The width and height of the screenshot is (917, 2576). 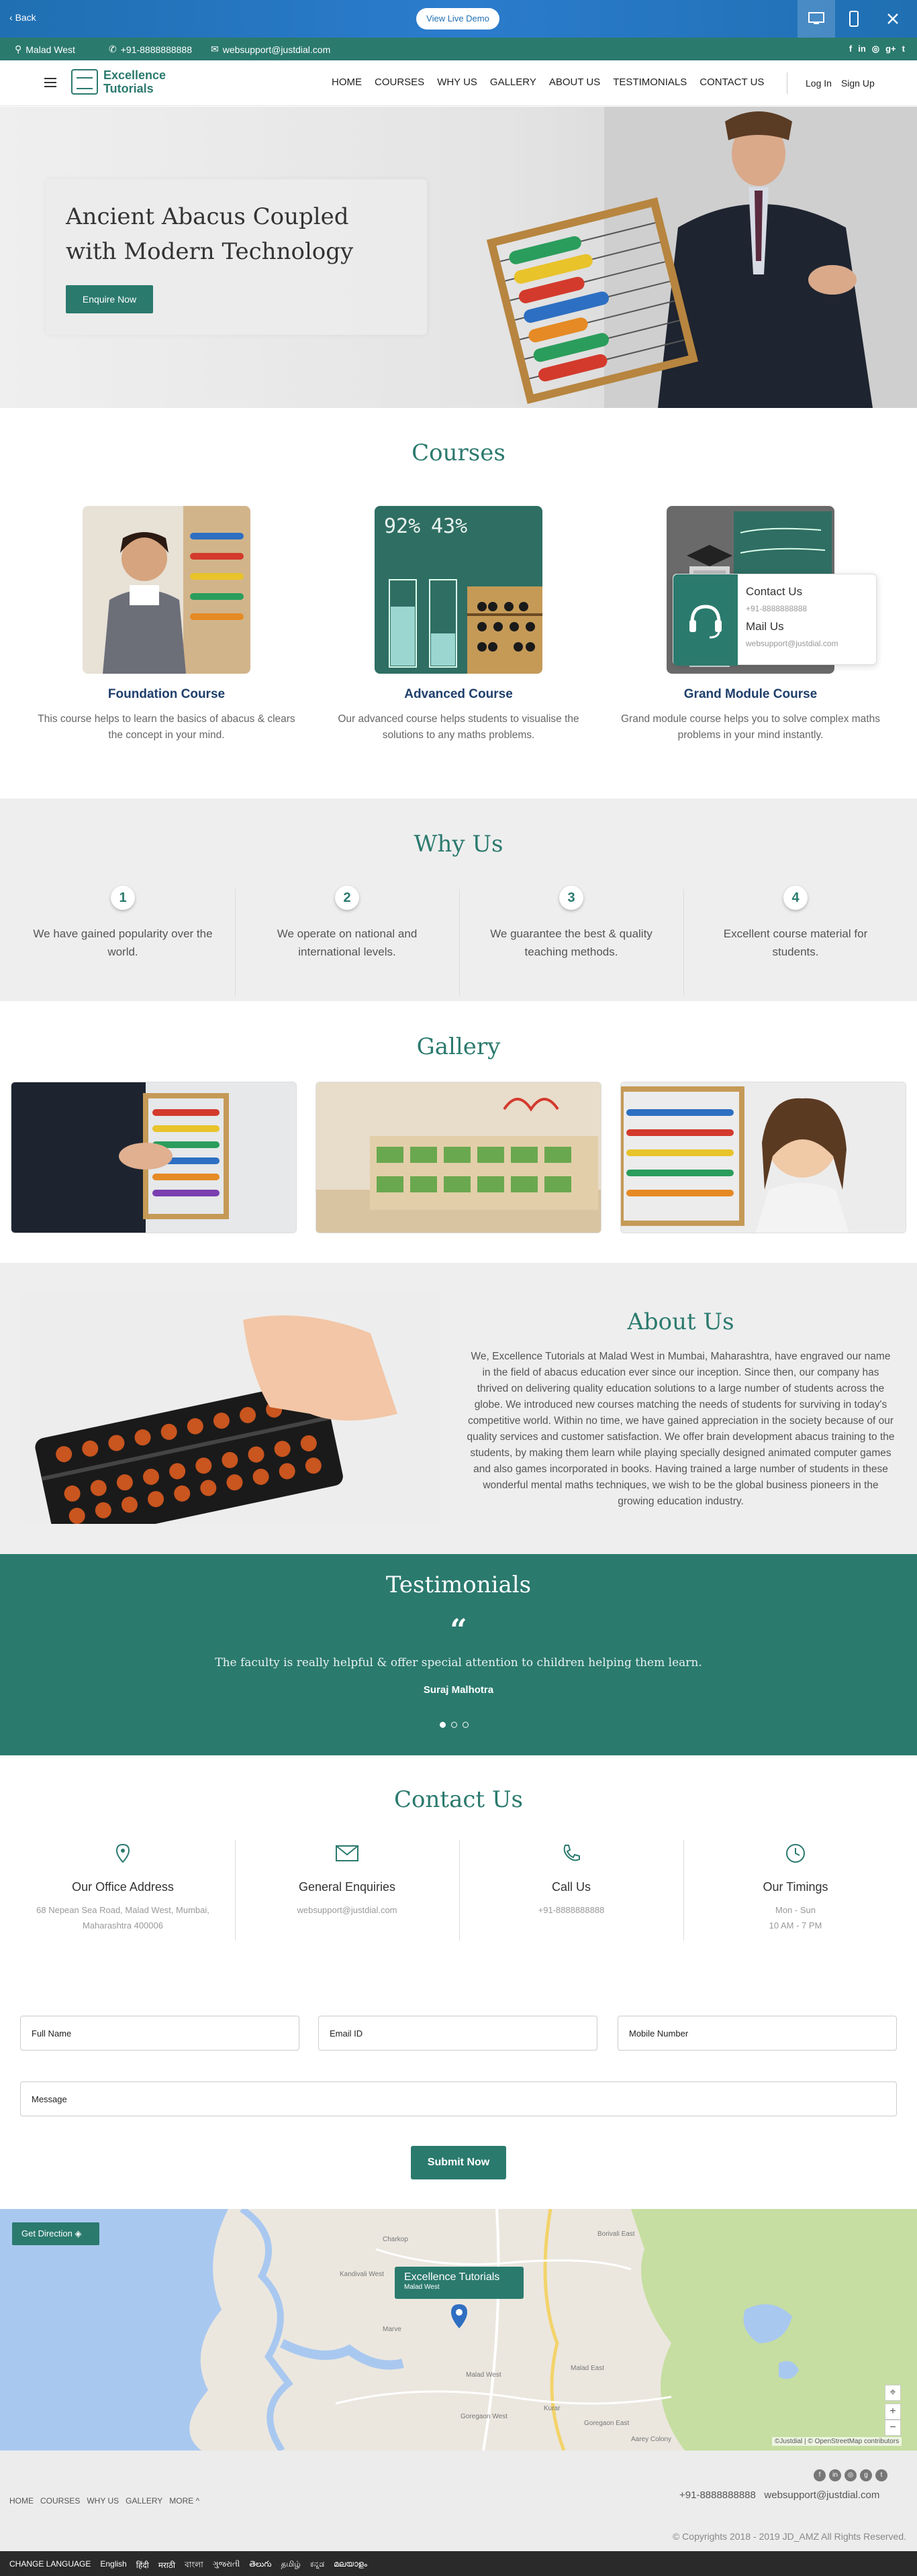 What do you see at coordinates (159, 2033) in the screenshot?
I see `full-name-input: Full Name` at bounding box center [159, 2033].